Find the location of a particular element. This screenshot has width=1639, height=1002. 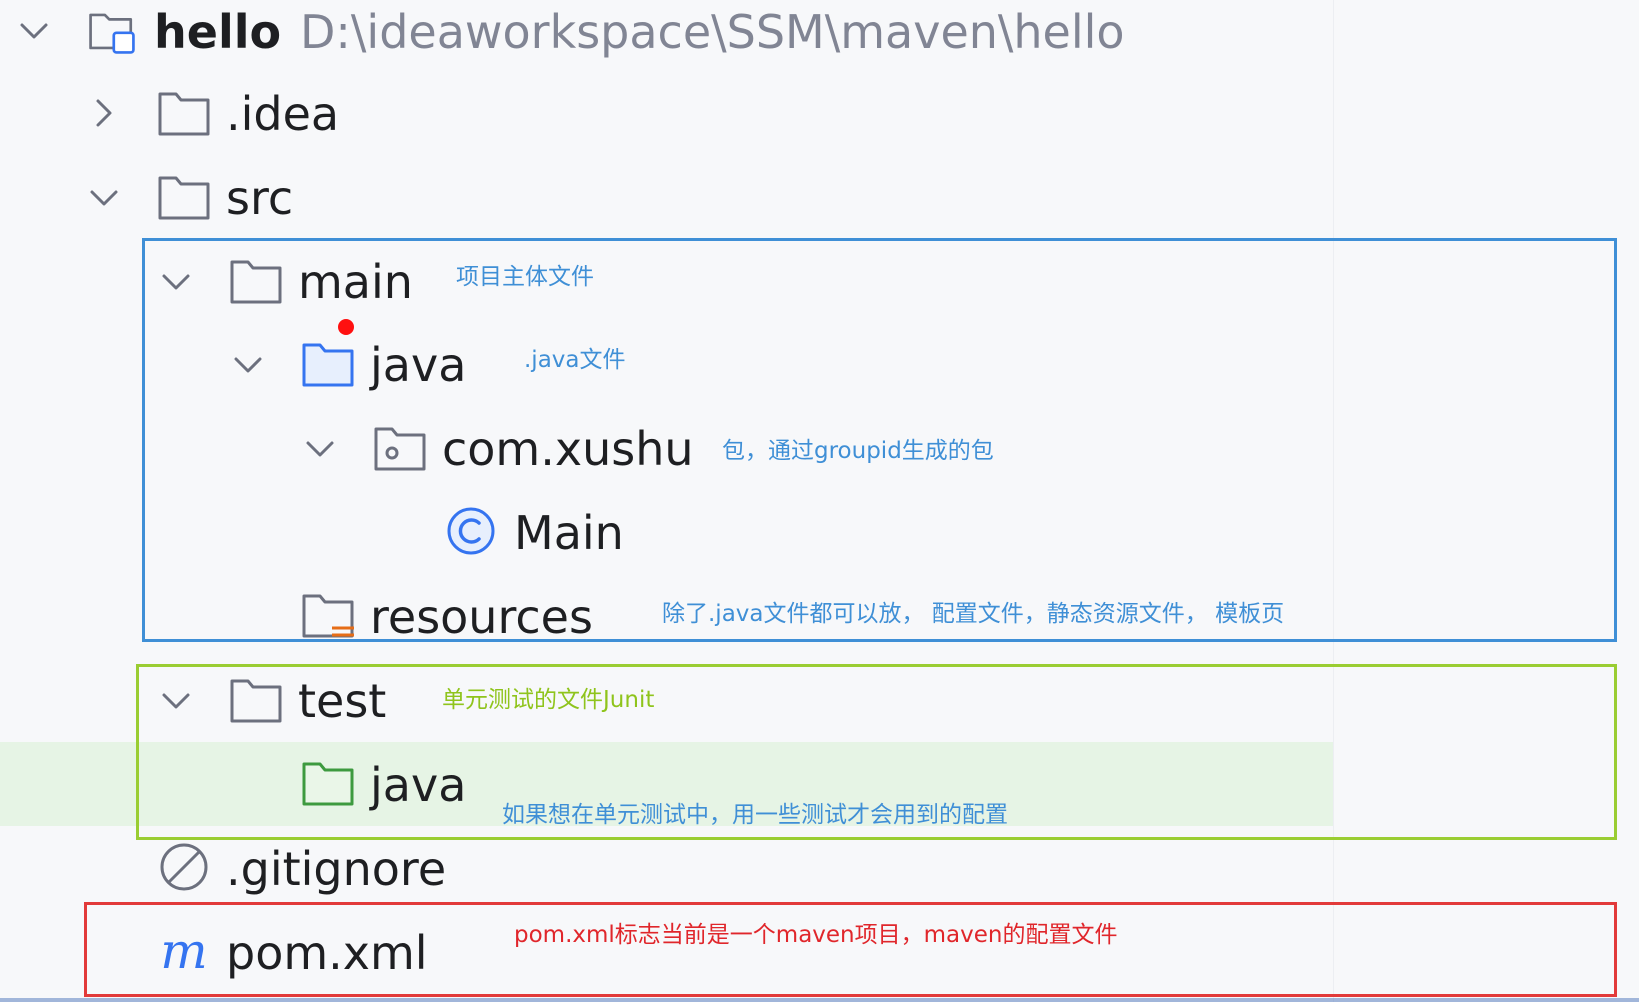

project-folder-icon is located at coordinates (112, 31).